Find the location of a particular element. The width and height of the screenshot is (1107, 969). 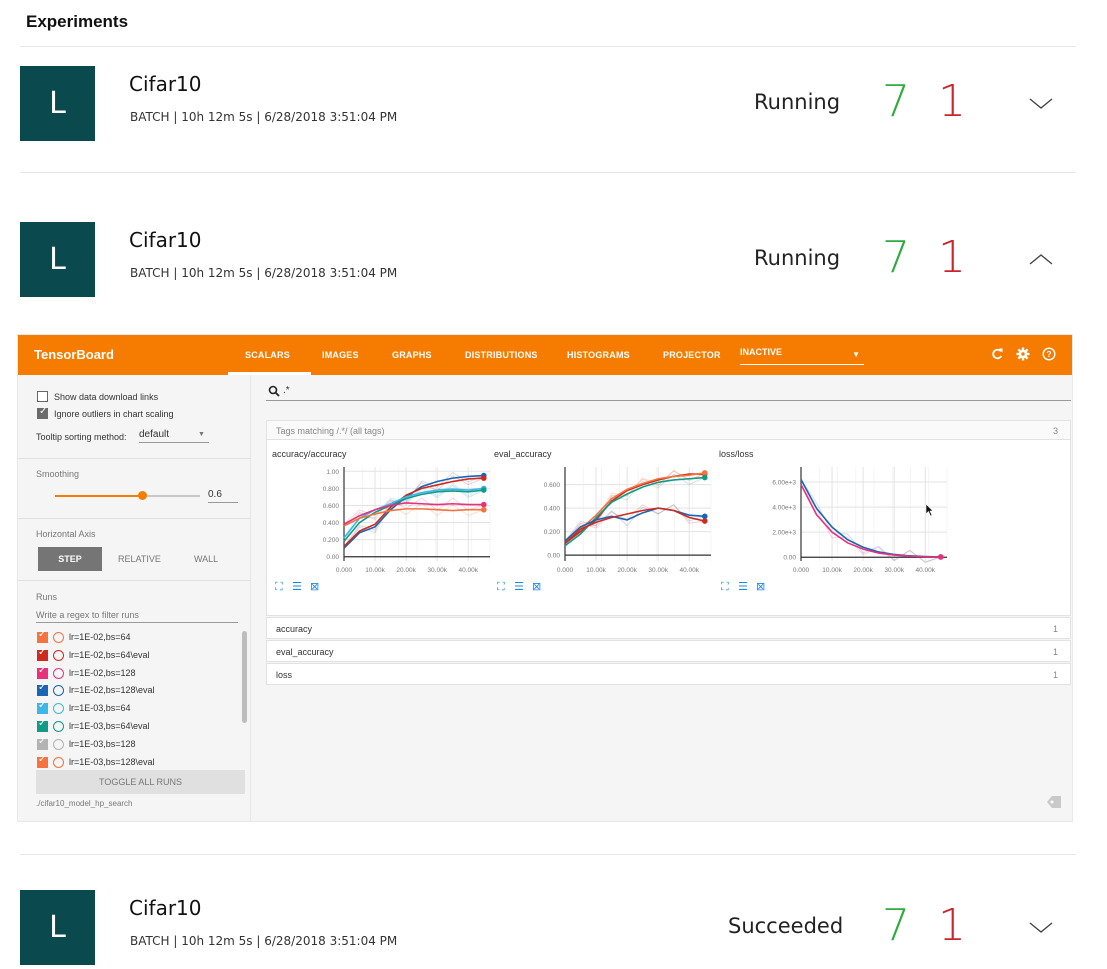

y-tick-label: 0.200 is located at coordinates (331, 540).